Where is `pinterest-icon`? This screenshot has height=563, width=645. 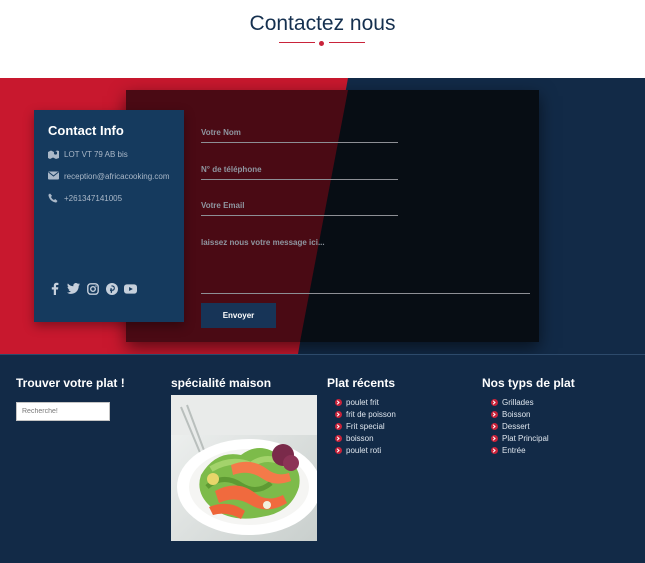 pinterest-icon is located at coordinates (111, 288).